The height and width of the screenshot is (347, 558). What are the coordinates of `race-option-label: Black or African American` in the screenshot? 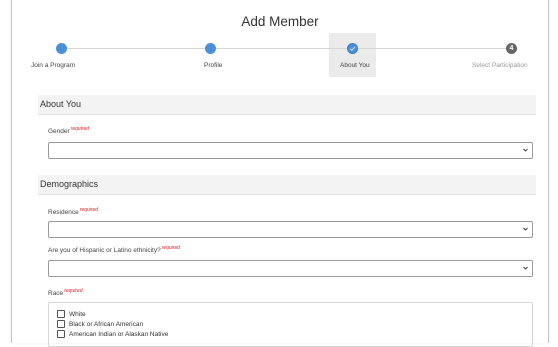 It's located at (106, 324).